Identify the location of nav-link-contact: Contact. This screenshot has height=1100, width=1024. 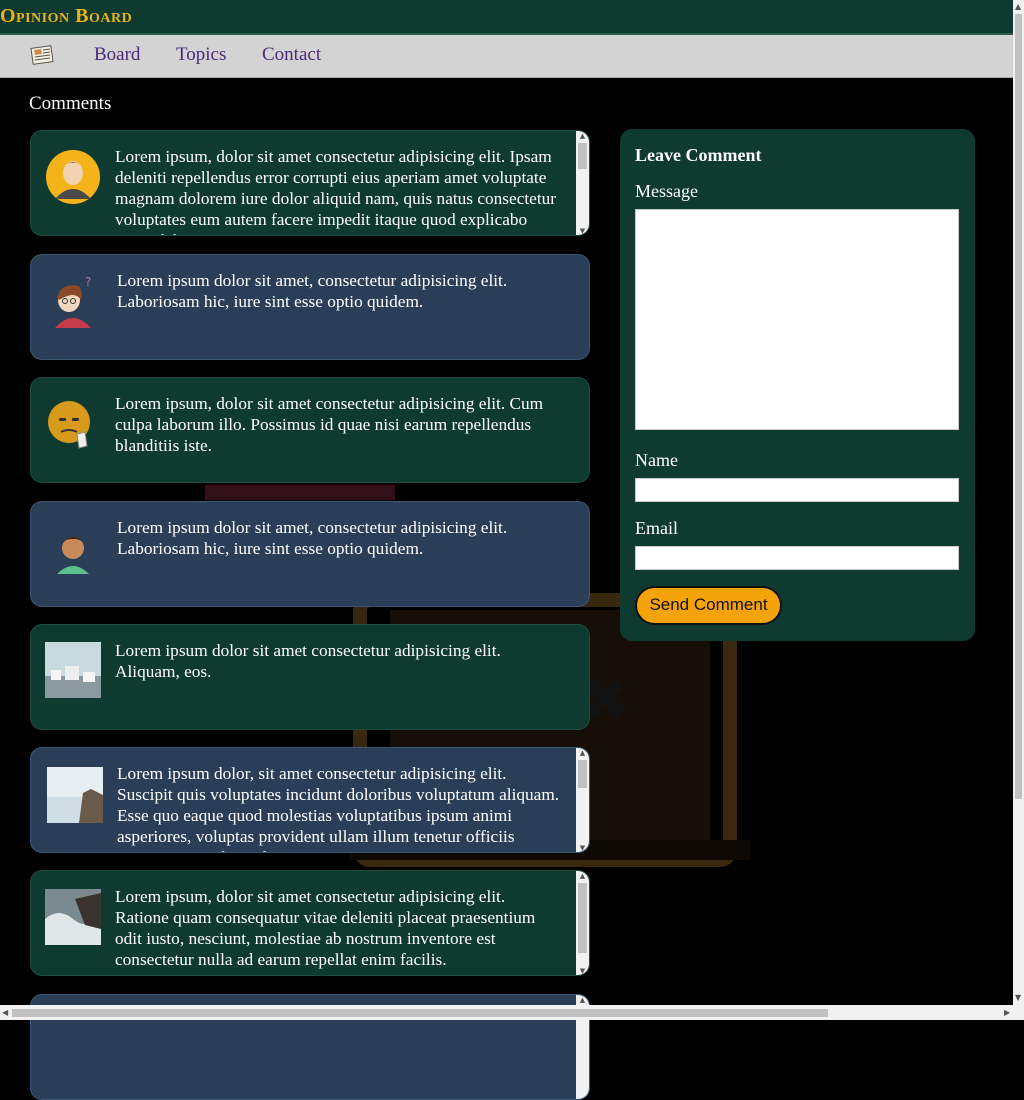
(291, 55).